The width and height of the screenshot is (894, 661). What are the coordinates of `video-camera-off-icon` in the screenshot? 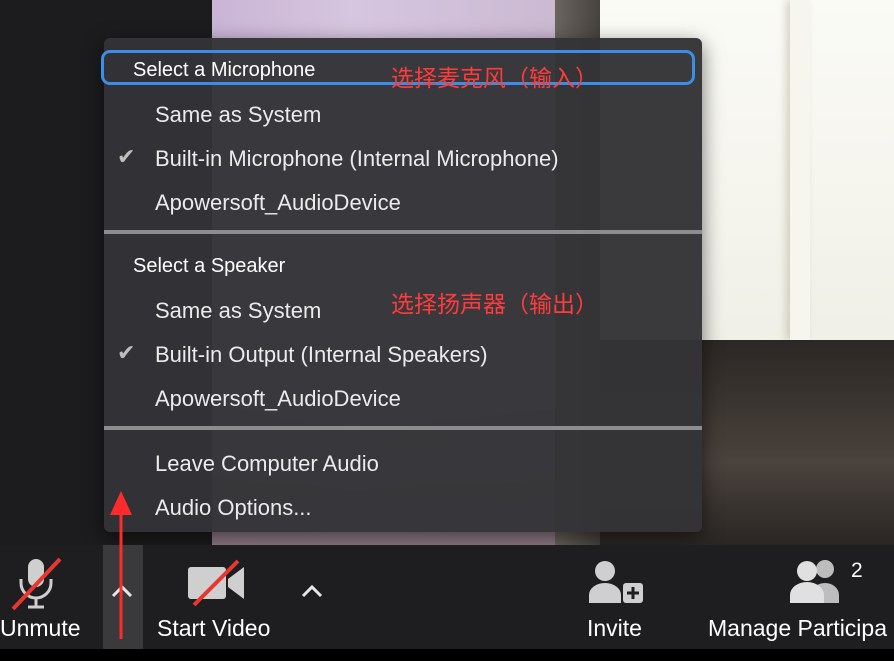 It's located at (217, 583).